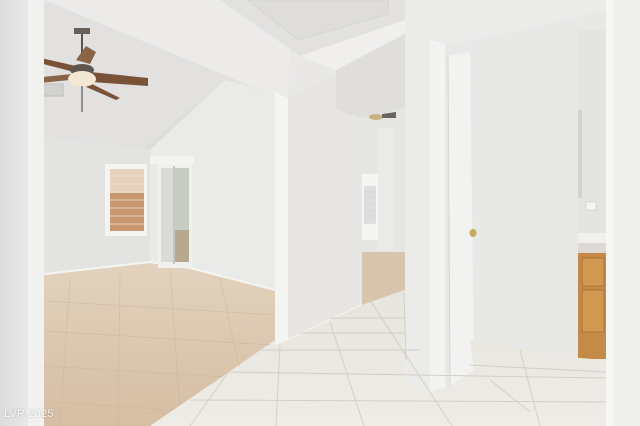  What do you see at coordinates (383, 206) in the screenshot?
I see `hallway` at bounding box center [383, 206].